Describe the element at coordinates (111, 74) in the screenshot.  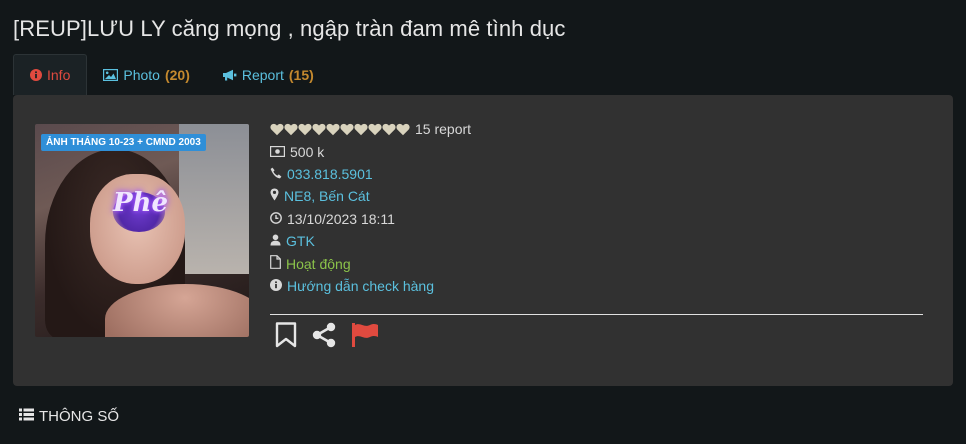
I see `image-icon` at that location.